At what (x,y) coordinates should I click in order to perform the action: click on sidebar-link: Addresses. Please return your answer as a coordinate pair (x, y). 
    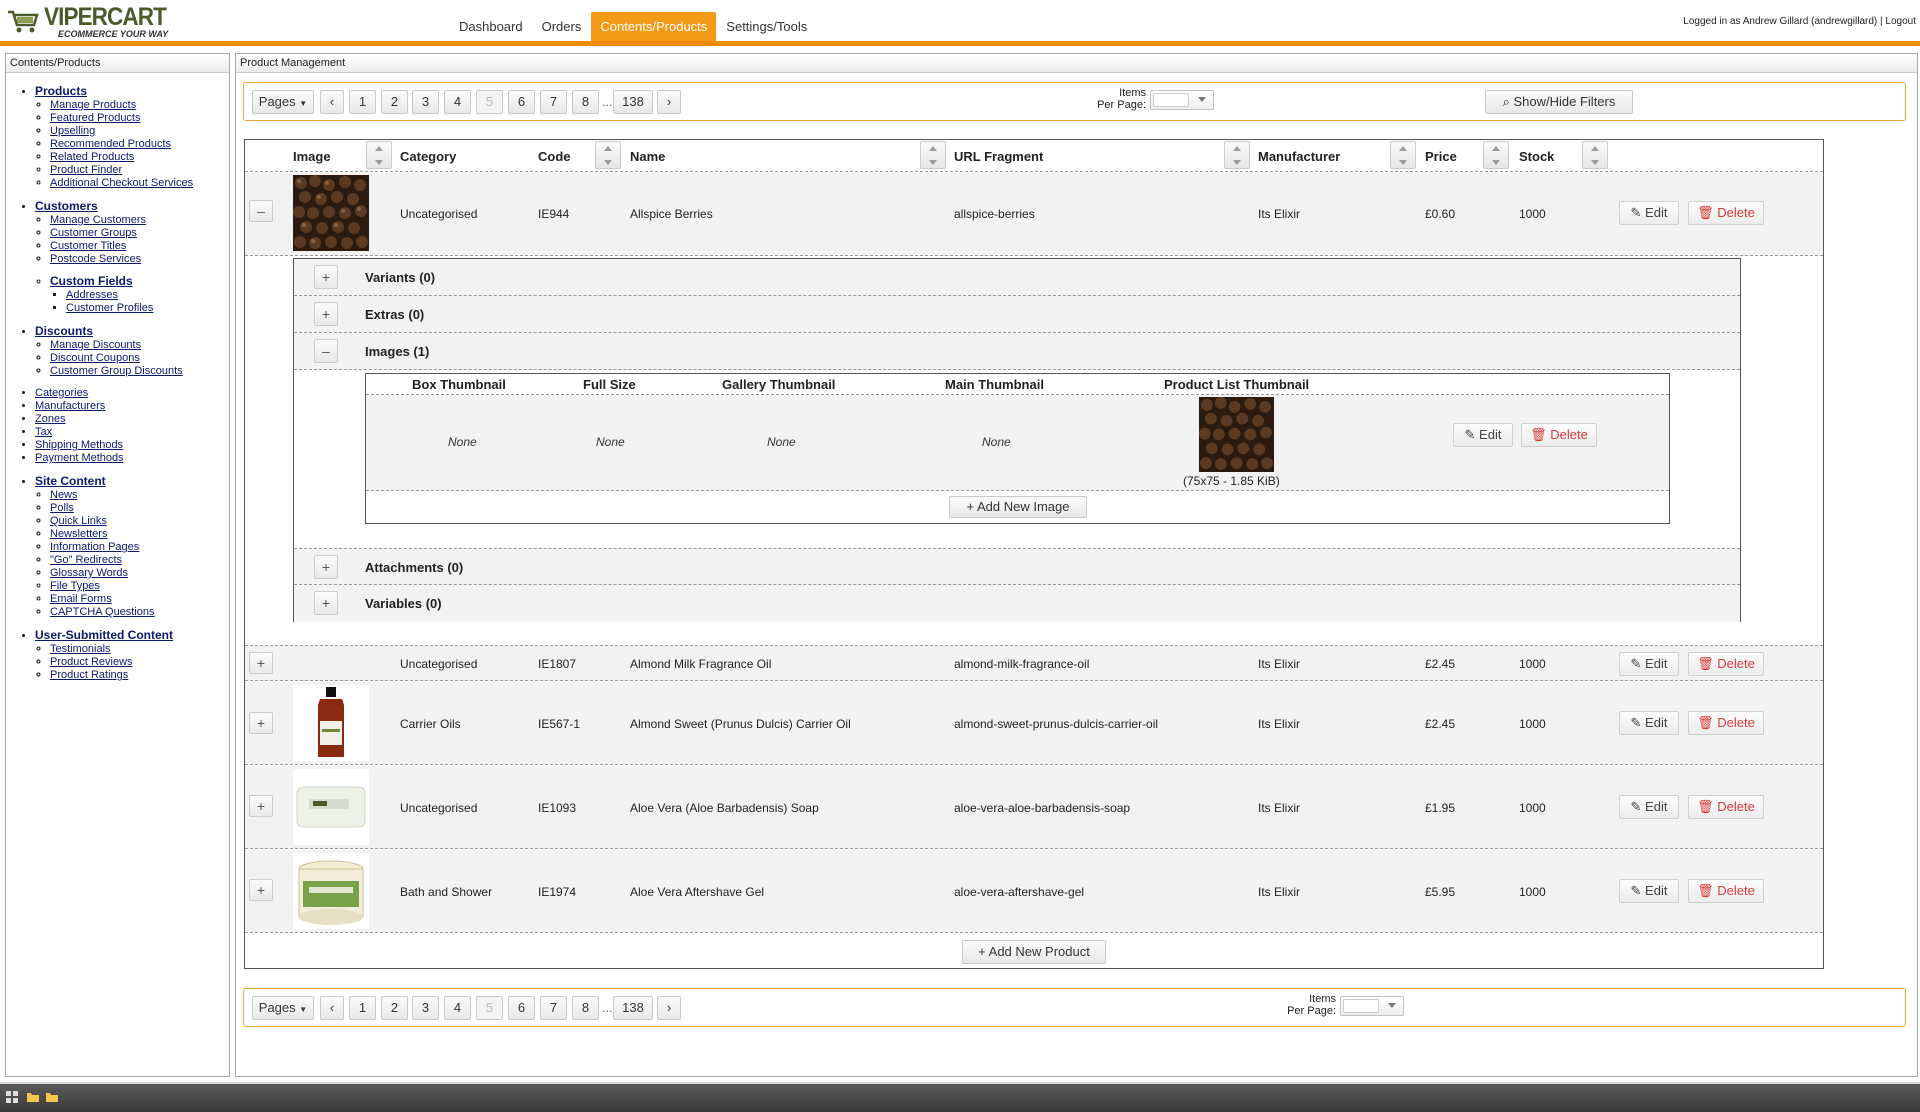
    Looking at the image, I should click on (92, 295).